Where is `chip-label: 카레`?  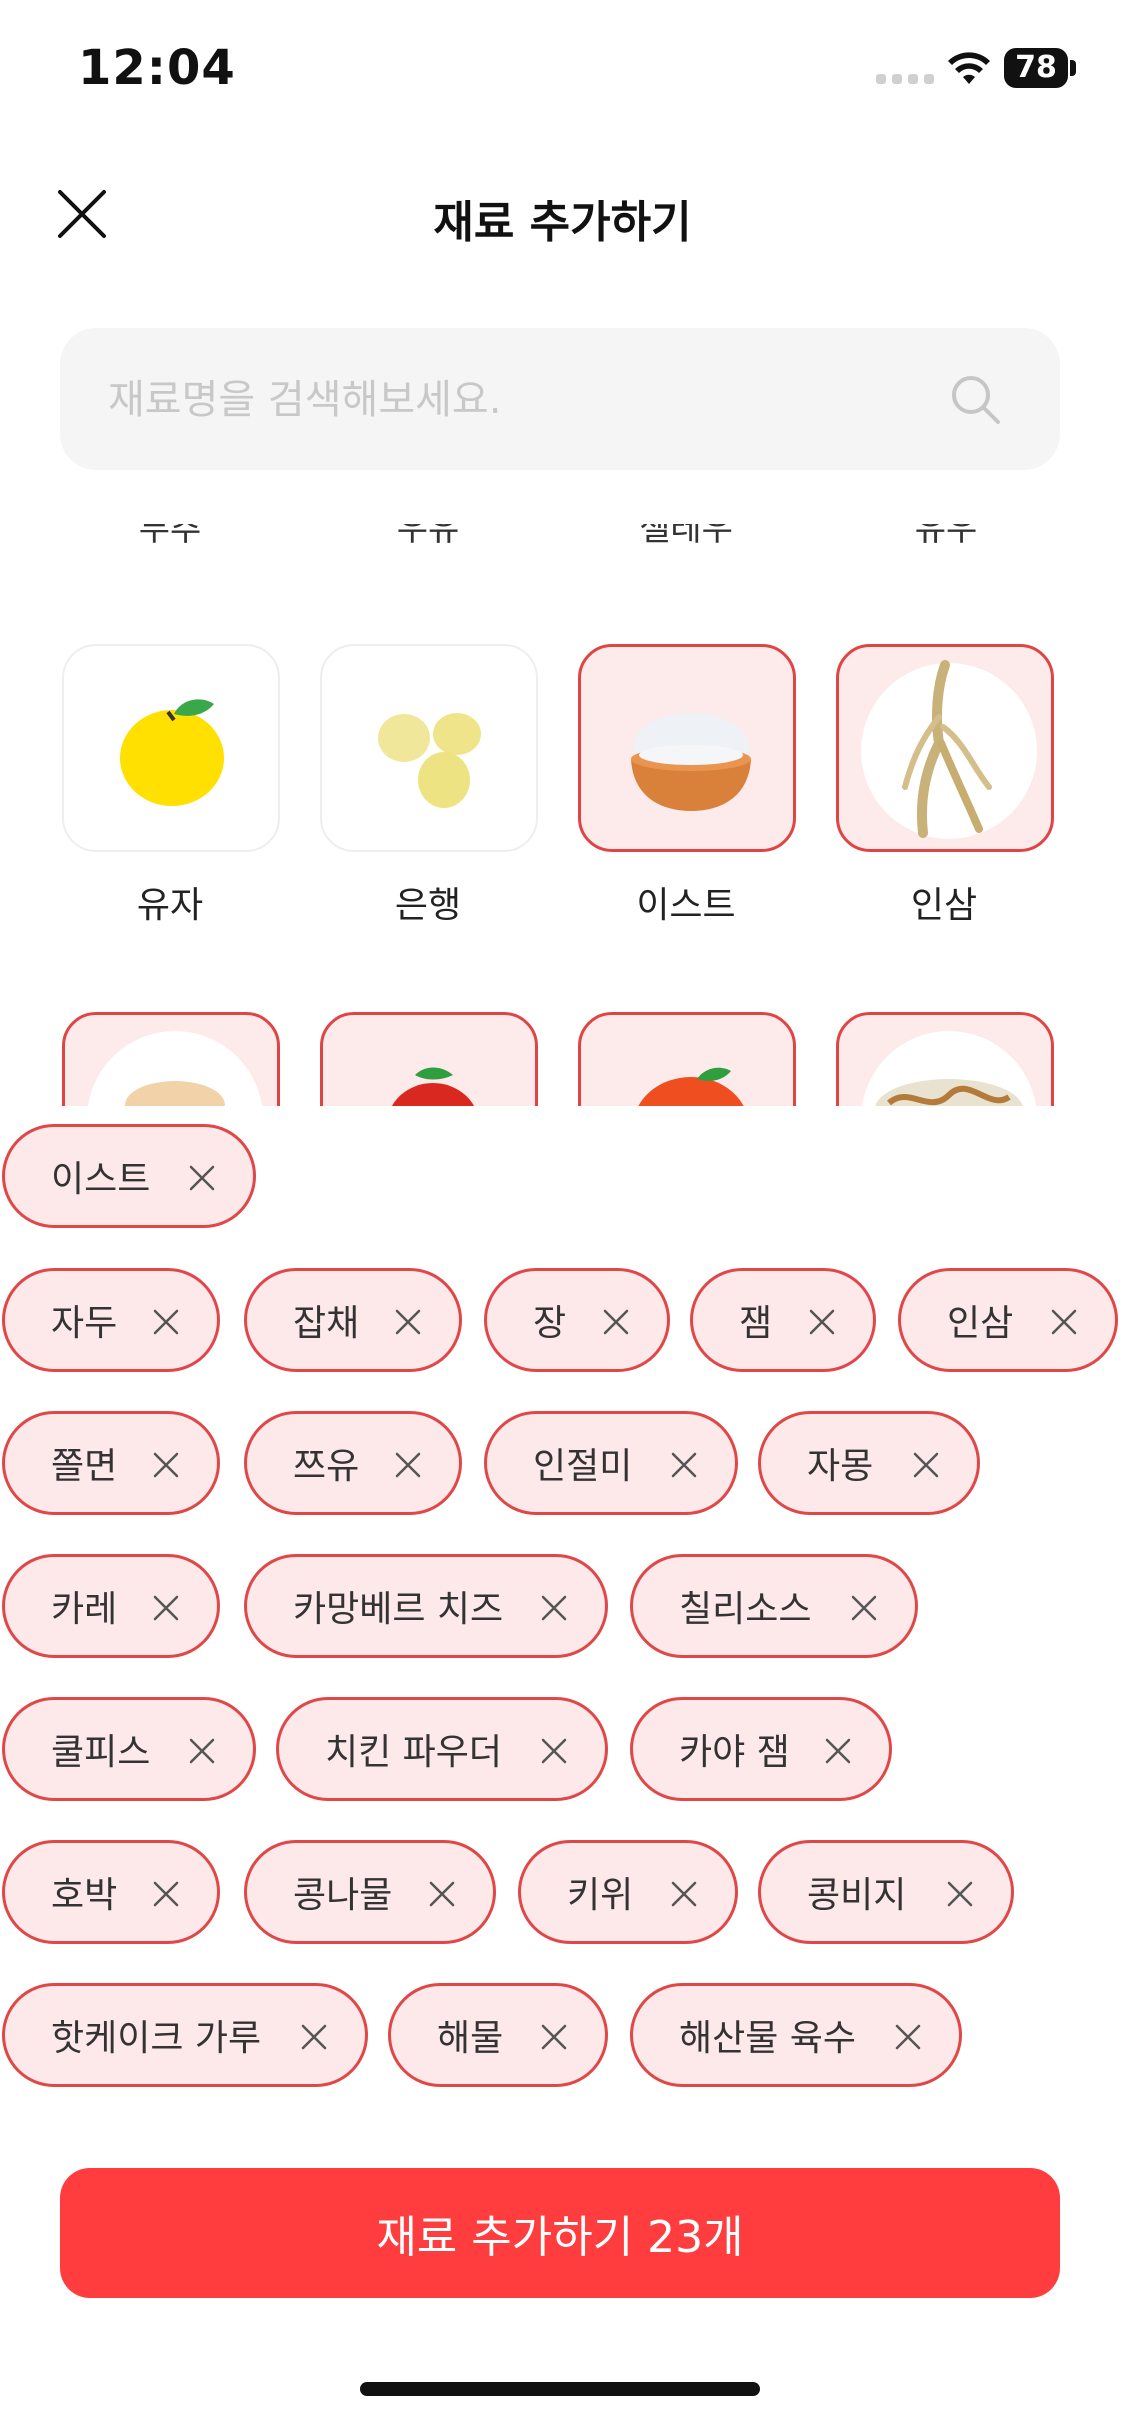
chip-label: 카레 is located at coordinates (84, 1609).